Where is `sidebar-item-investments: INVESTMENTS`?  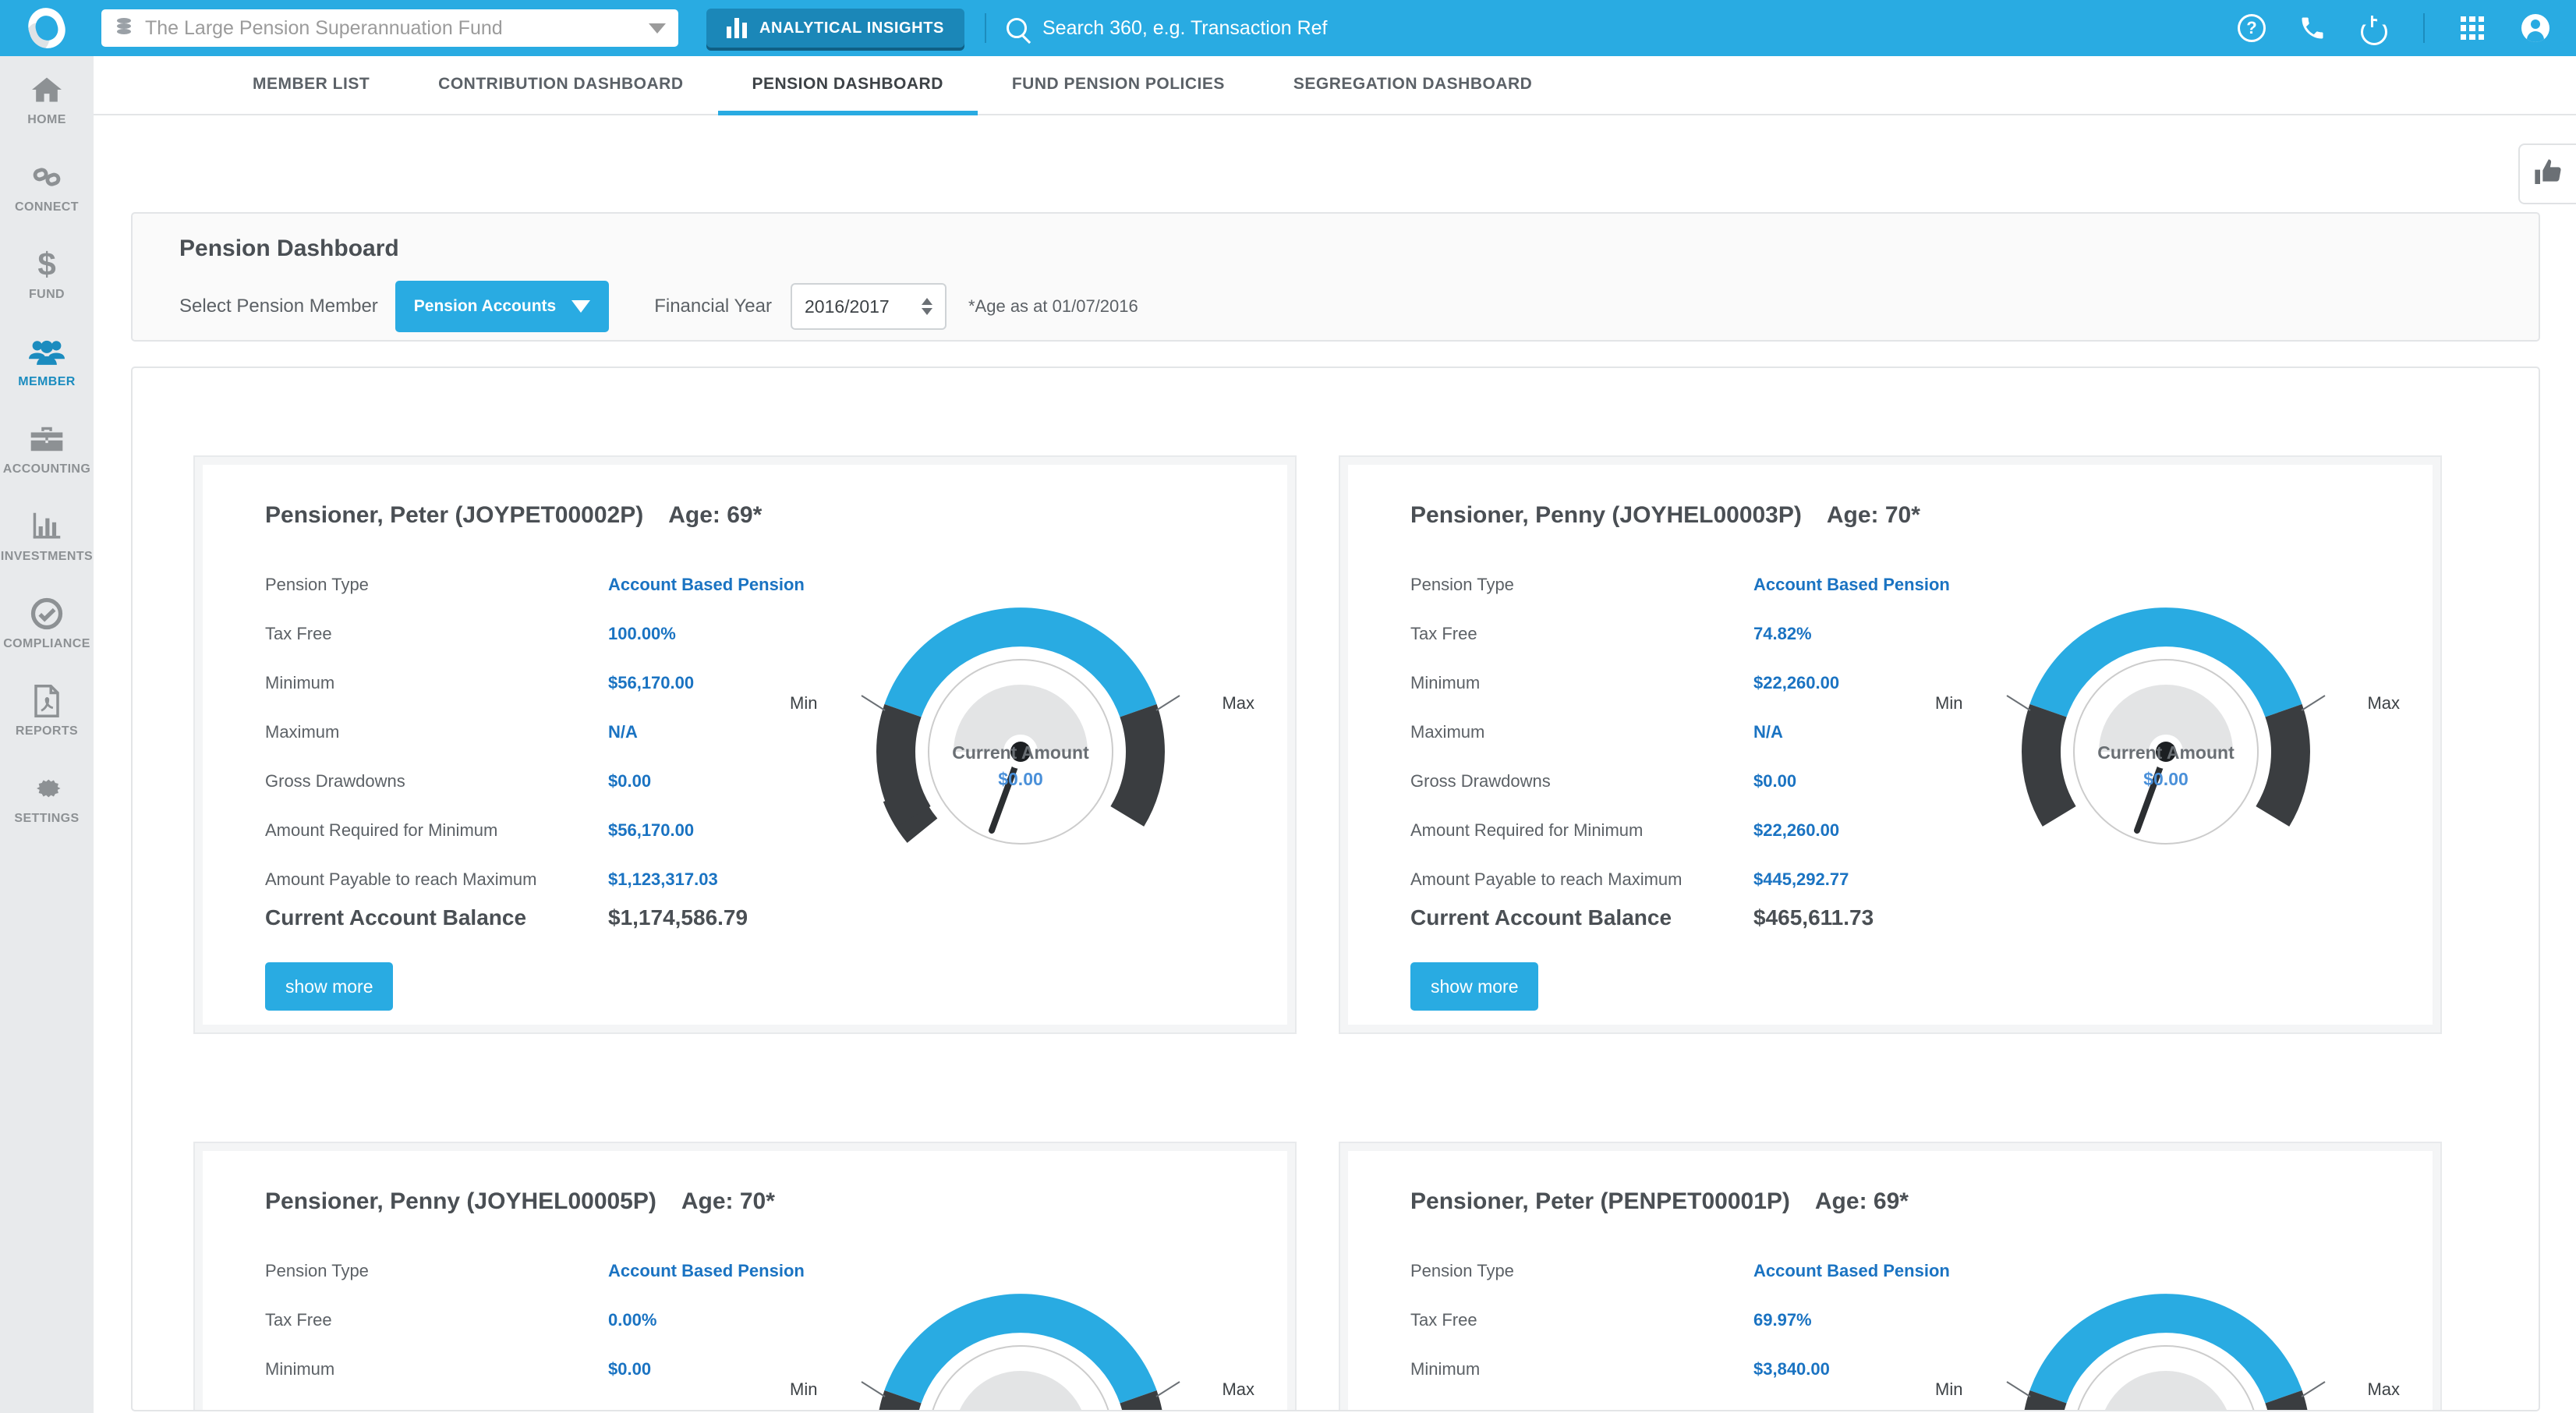
sidebar-item-investments: INVESTMENTS is located at coordinates (47, 536).